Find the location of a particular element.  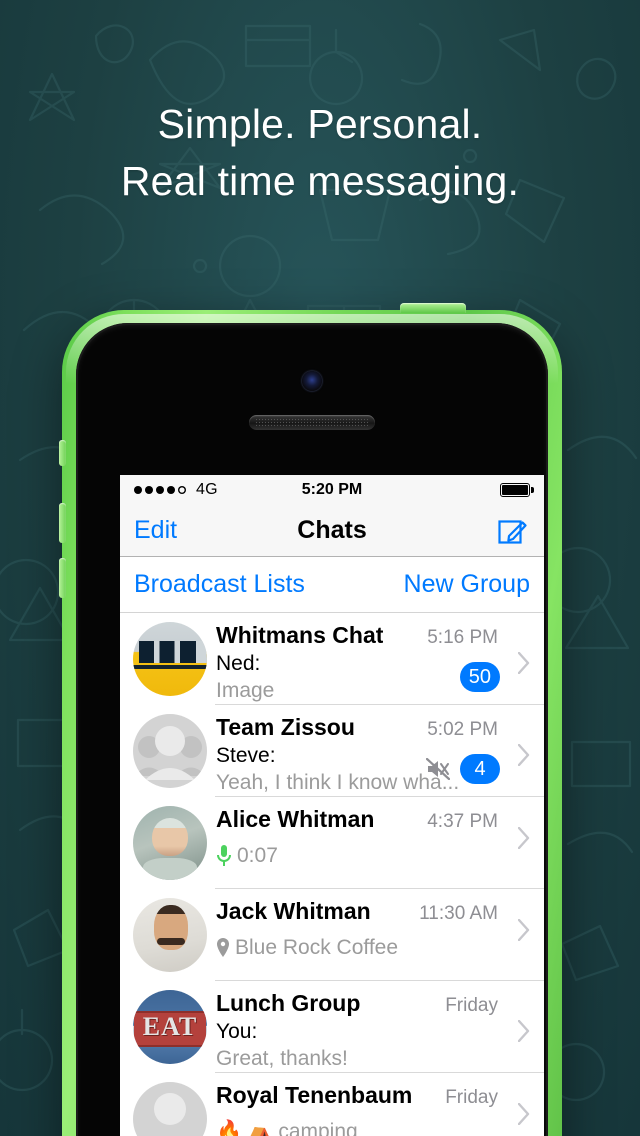

chat-list-item: Whitmans Chat 5:16 PM Ned: Image 50 is located at coordinates (332, 659).